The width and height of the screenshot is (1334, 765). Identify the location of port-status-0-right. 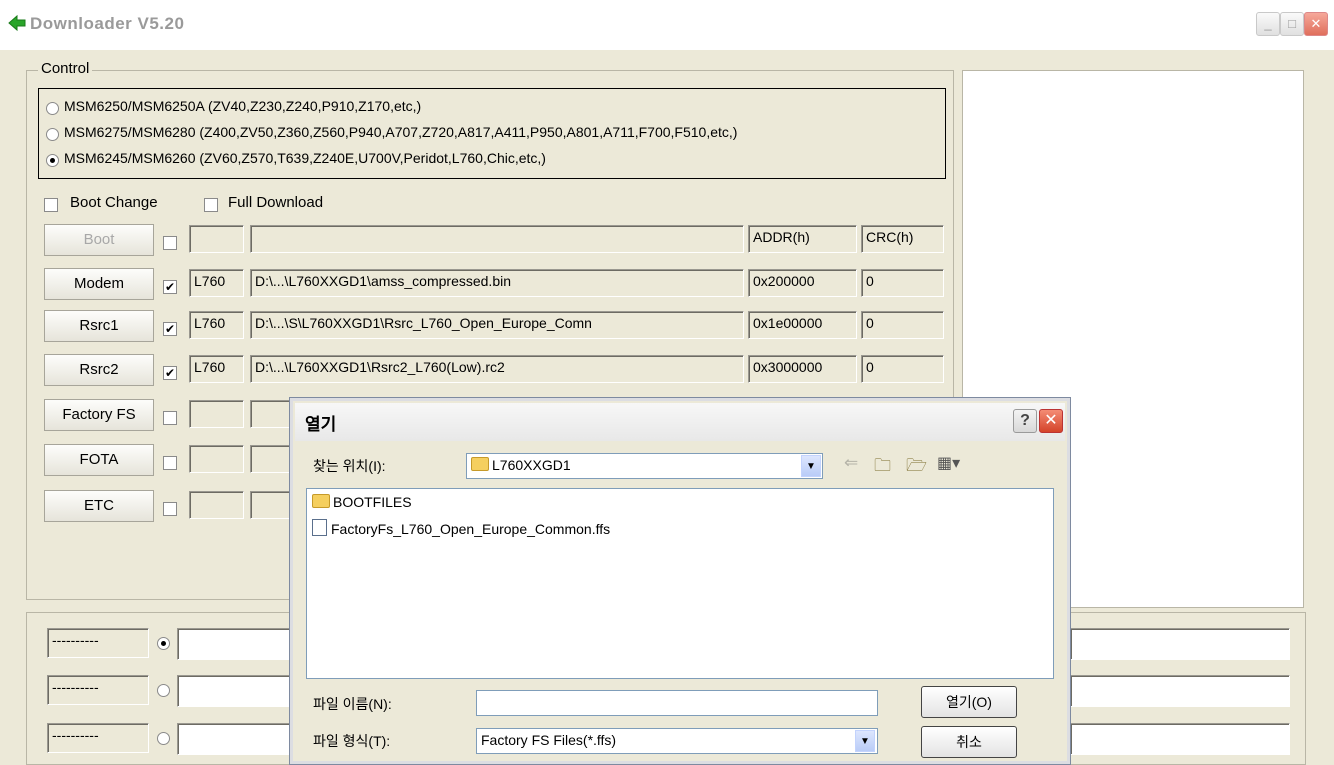
(1180, 644).